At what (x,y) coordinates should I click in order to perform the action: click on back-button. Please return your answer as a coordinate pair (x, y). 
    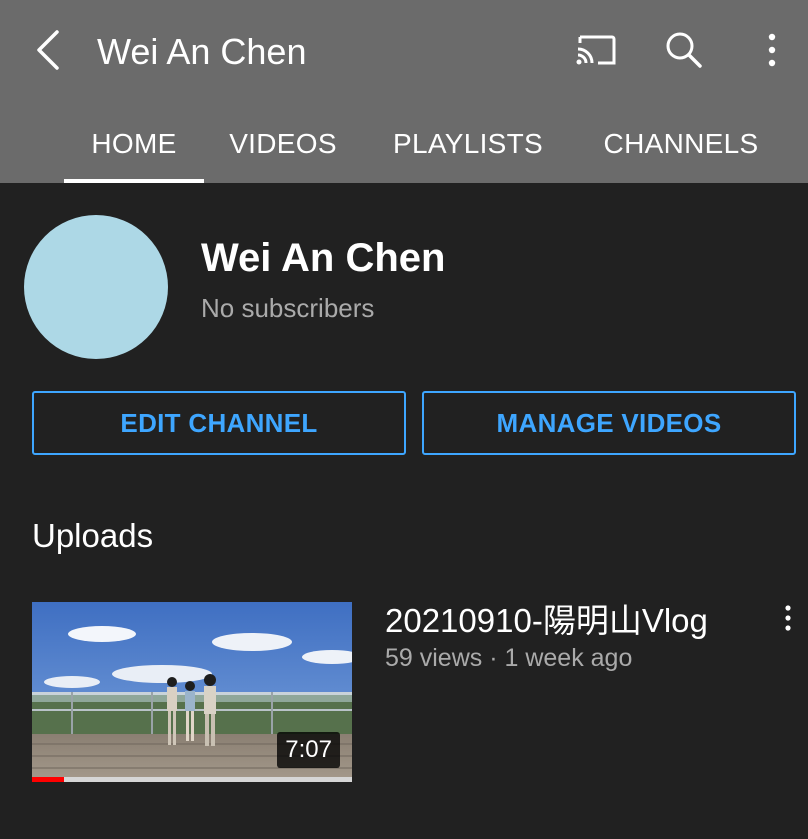
    Looking at the image, I should click on (48, 52).